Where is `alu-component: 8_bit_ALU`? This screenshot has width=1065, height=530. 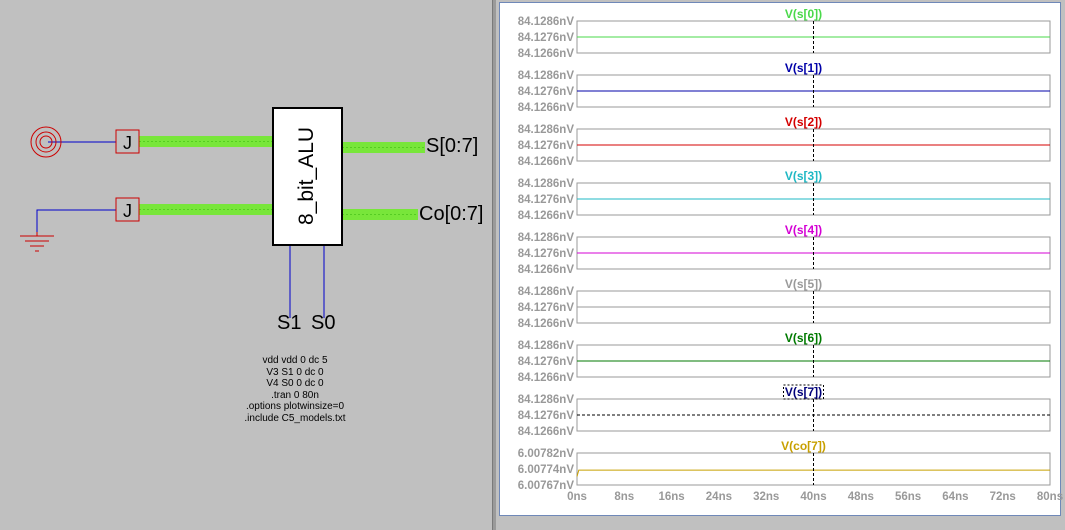
alu-component: 8_bit_ALU is located at coordinates (307, 176).